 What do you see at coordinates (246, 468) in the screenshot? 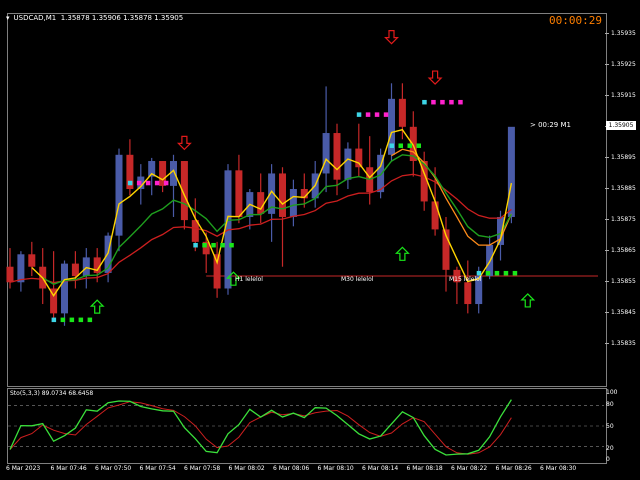
I see `time-axis-label: 6 Mar 08:02` at bounding box center [246, 468].